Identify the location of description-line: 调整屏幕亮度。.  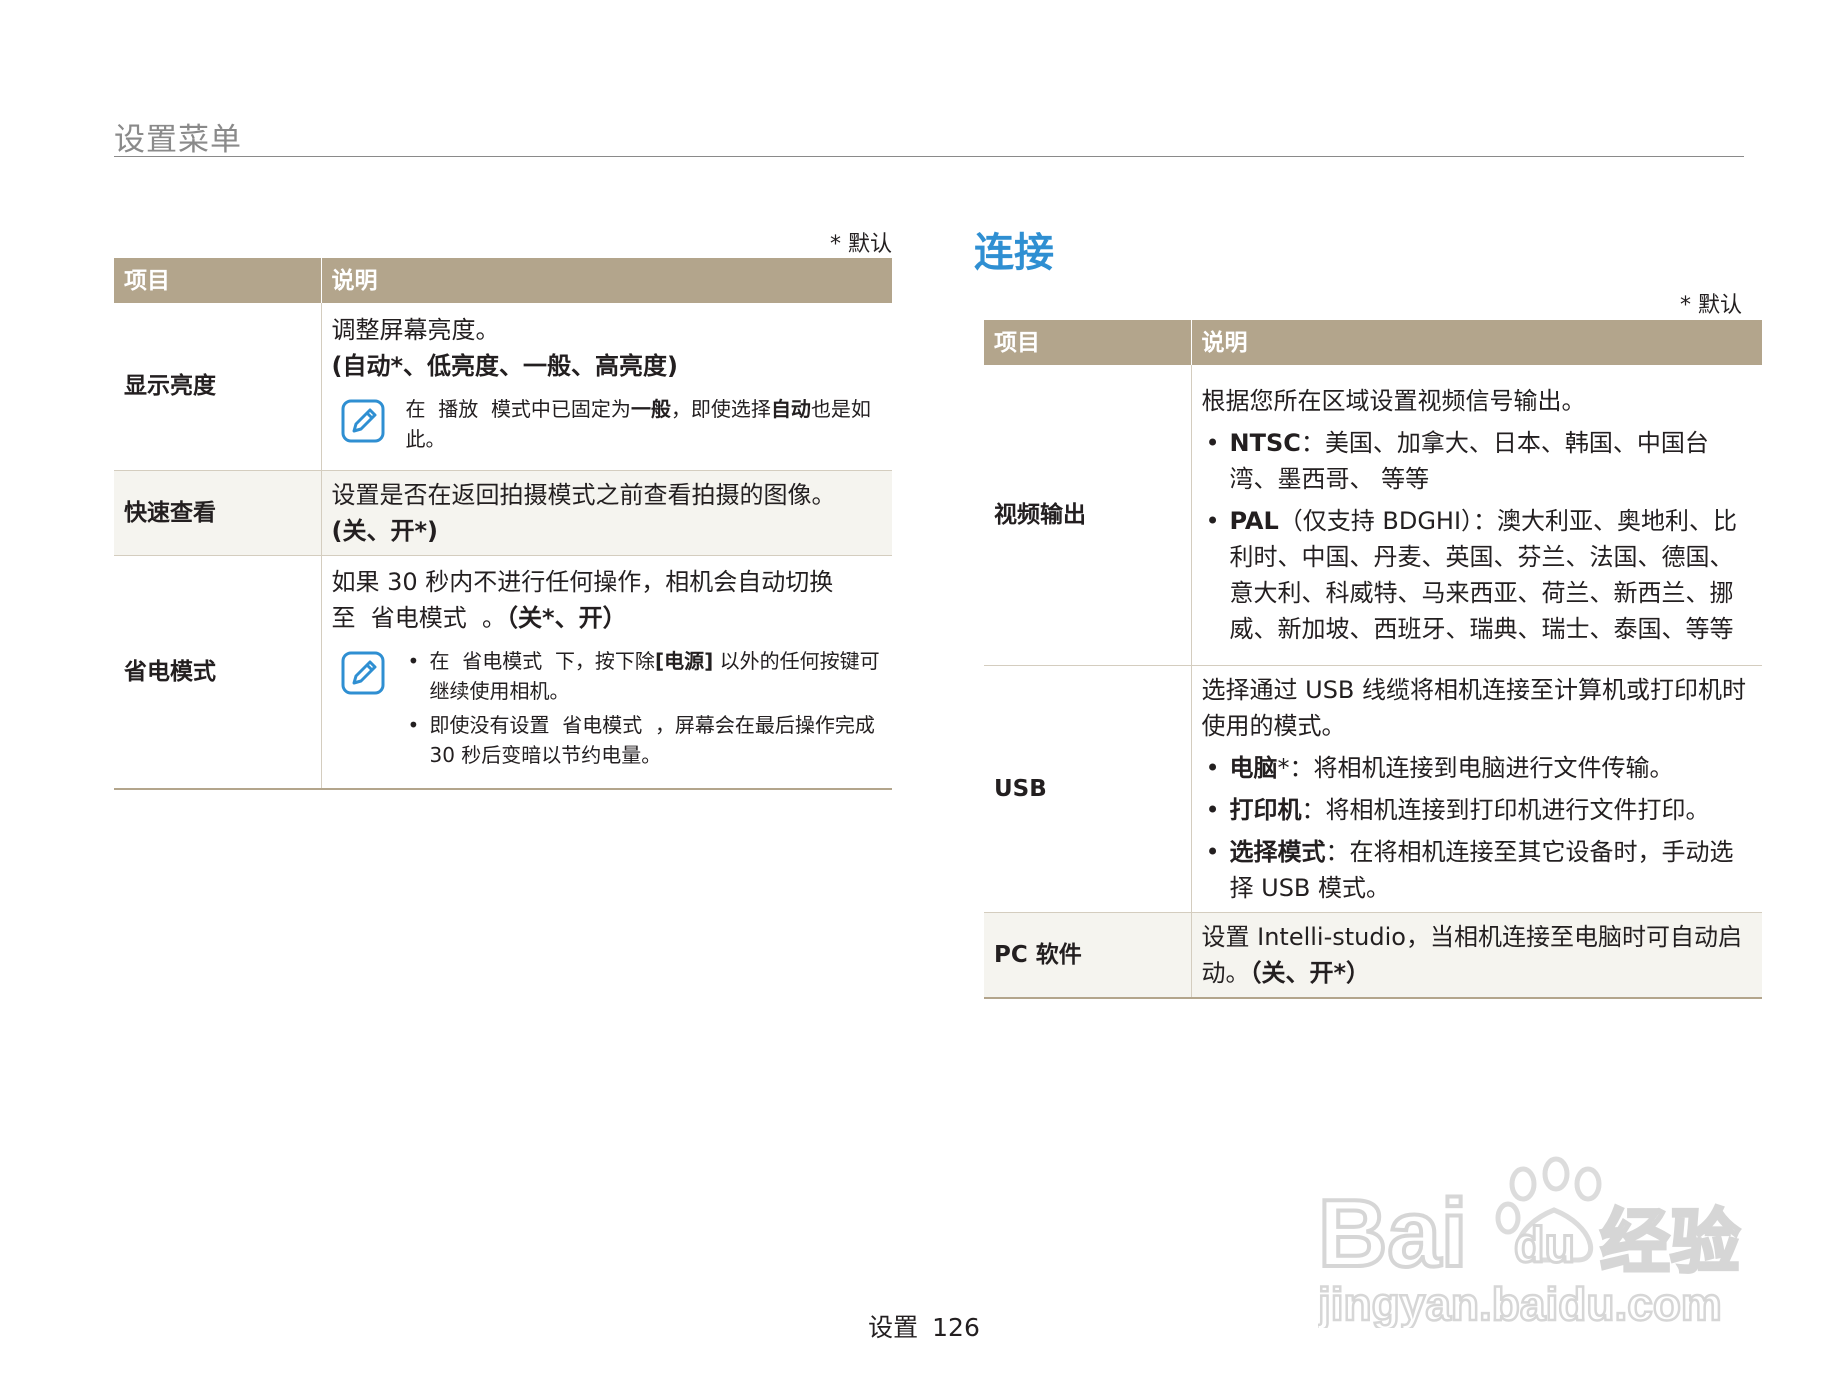
(415, 330).